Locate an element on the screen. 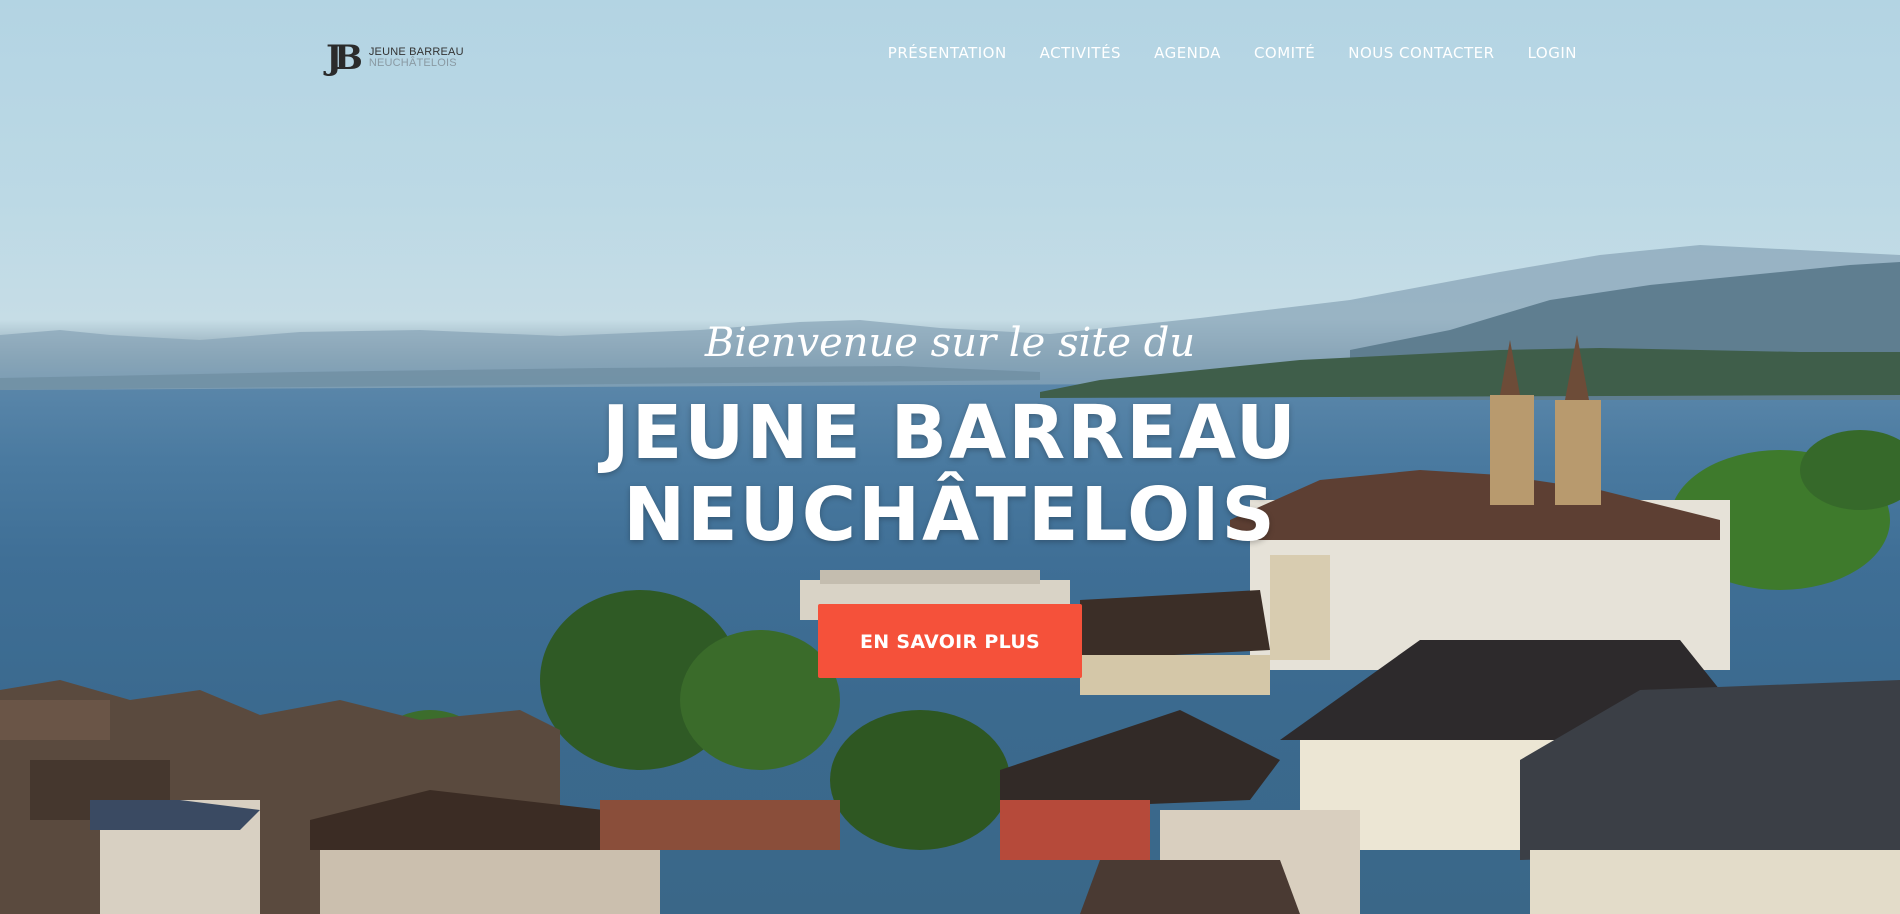 This screenshot has width=1900, height=914. jb-monogram-icon: JB is located at coordinates (344, 58).